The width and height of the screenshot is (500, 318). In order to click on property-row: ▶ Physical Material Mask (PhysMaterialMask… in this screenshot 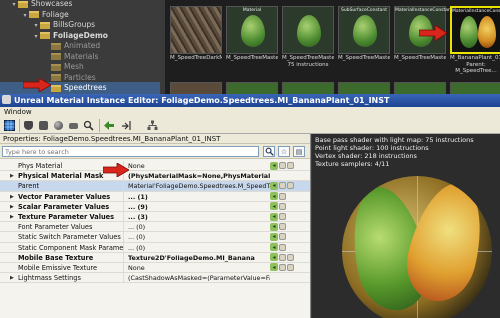, I will do `click(155, 176)`.